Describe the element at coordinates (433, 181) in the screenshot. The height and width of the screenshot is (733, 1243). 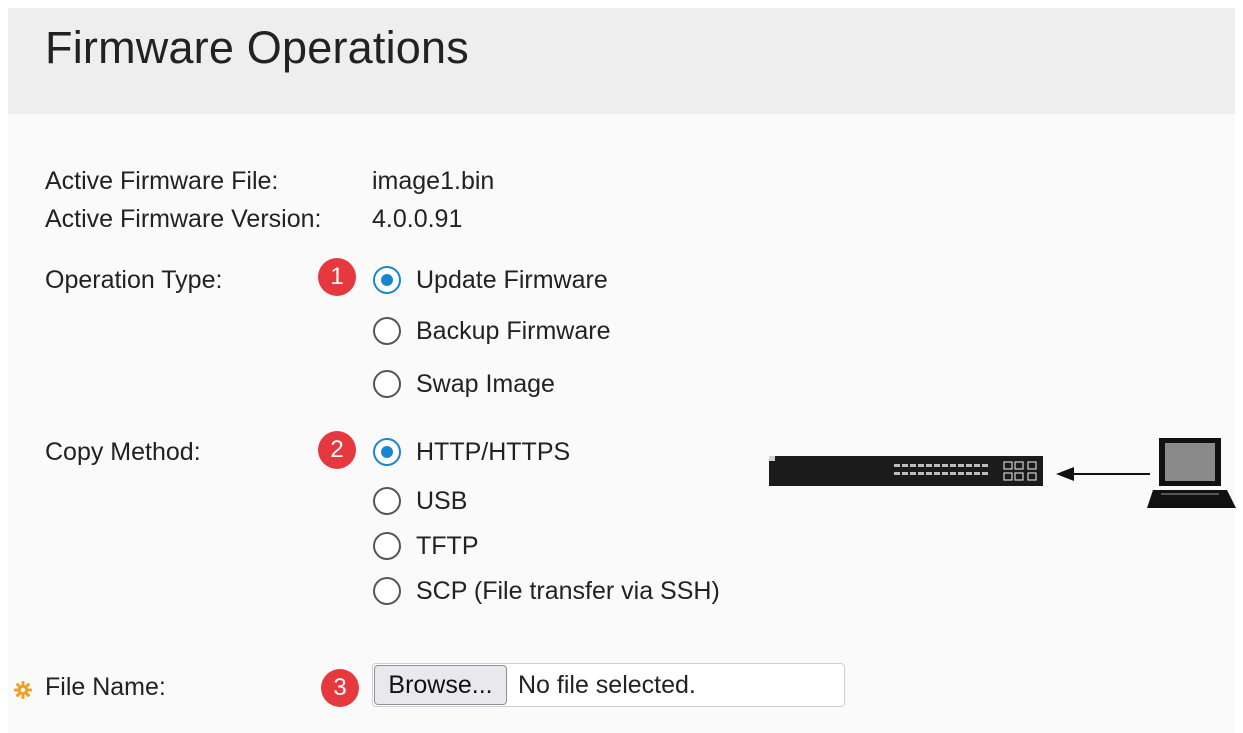
I see `active-firmware-file-value: image1.bin` at that location.